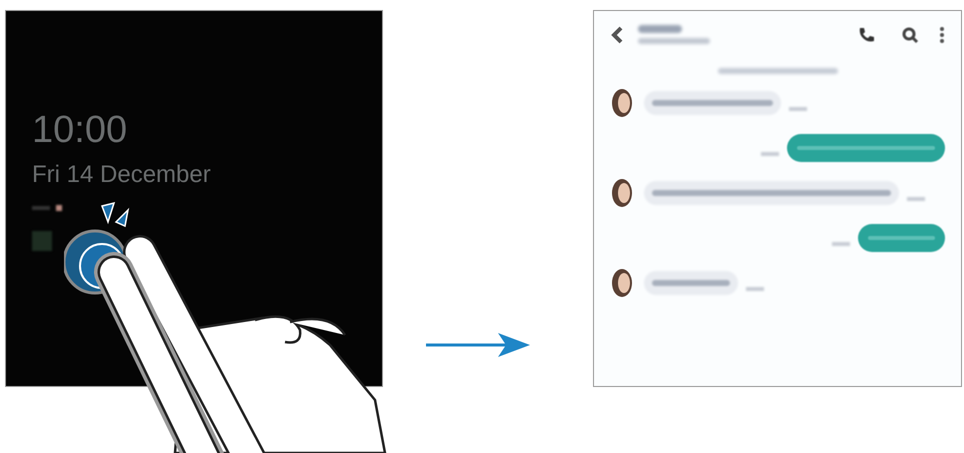  What do you see at coordinates (617, 35) in the screenshot?
I see `back-icon` at bounding box center [617, 35].